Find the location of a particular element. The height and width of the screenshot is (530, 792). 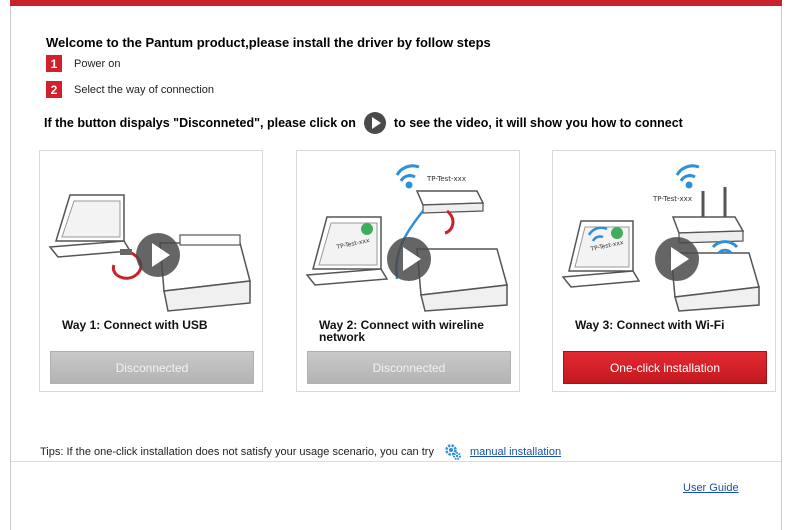

wireline-connection-illustration: TP-Test-xxx TP-Test-xxx is located at coordinates (406, 238).